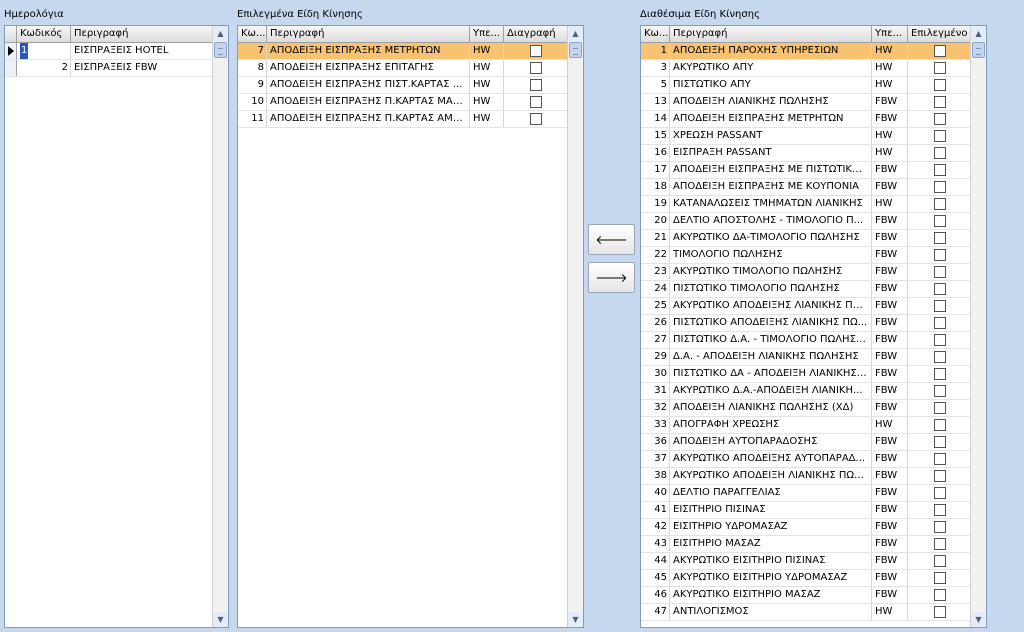  I want to click on table-row: 20 ΔΕΛΤΙΟ ΑΠΟΣΤΟΛΗΣ - ΤΙΜΟΛΟΓΙΟ Π... FBW, so click(806, 221).